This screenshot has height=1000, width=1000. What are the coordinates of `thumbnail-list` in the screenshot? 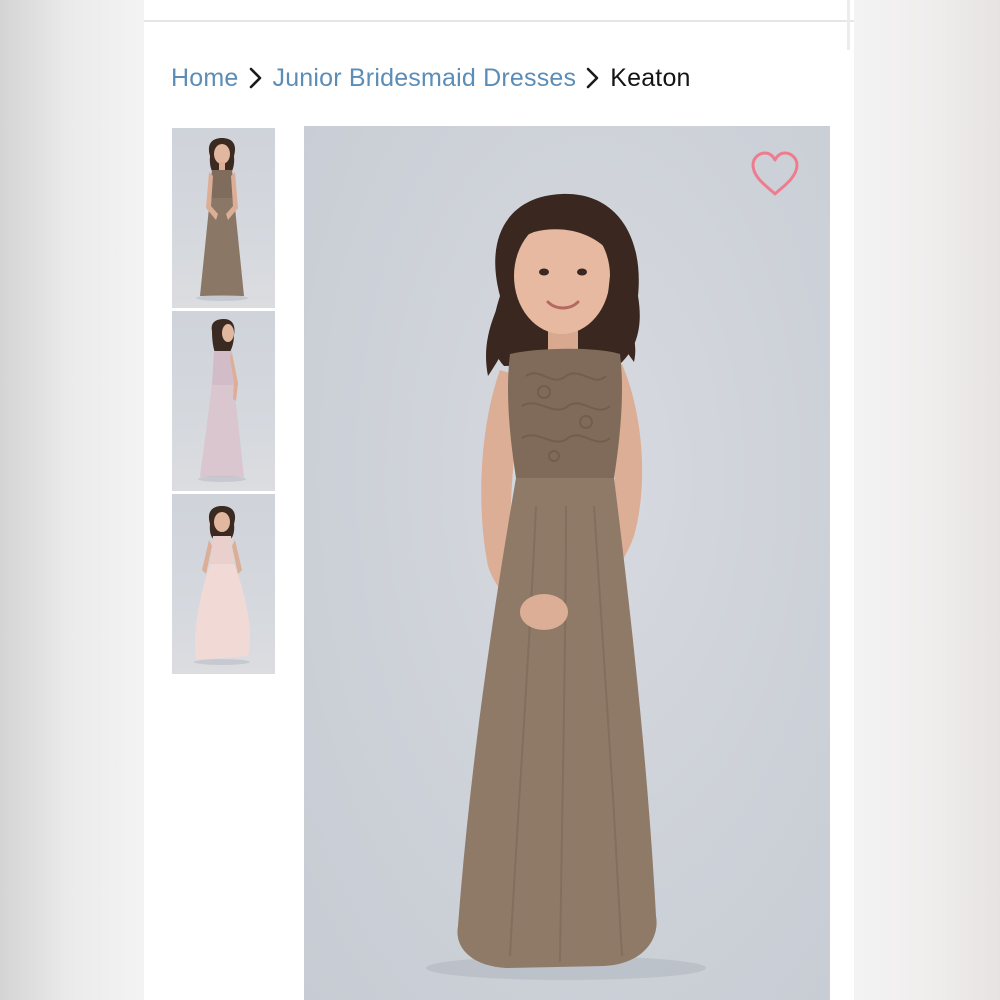 It's located at (223, 402).